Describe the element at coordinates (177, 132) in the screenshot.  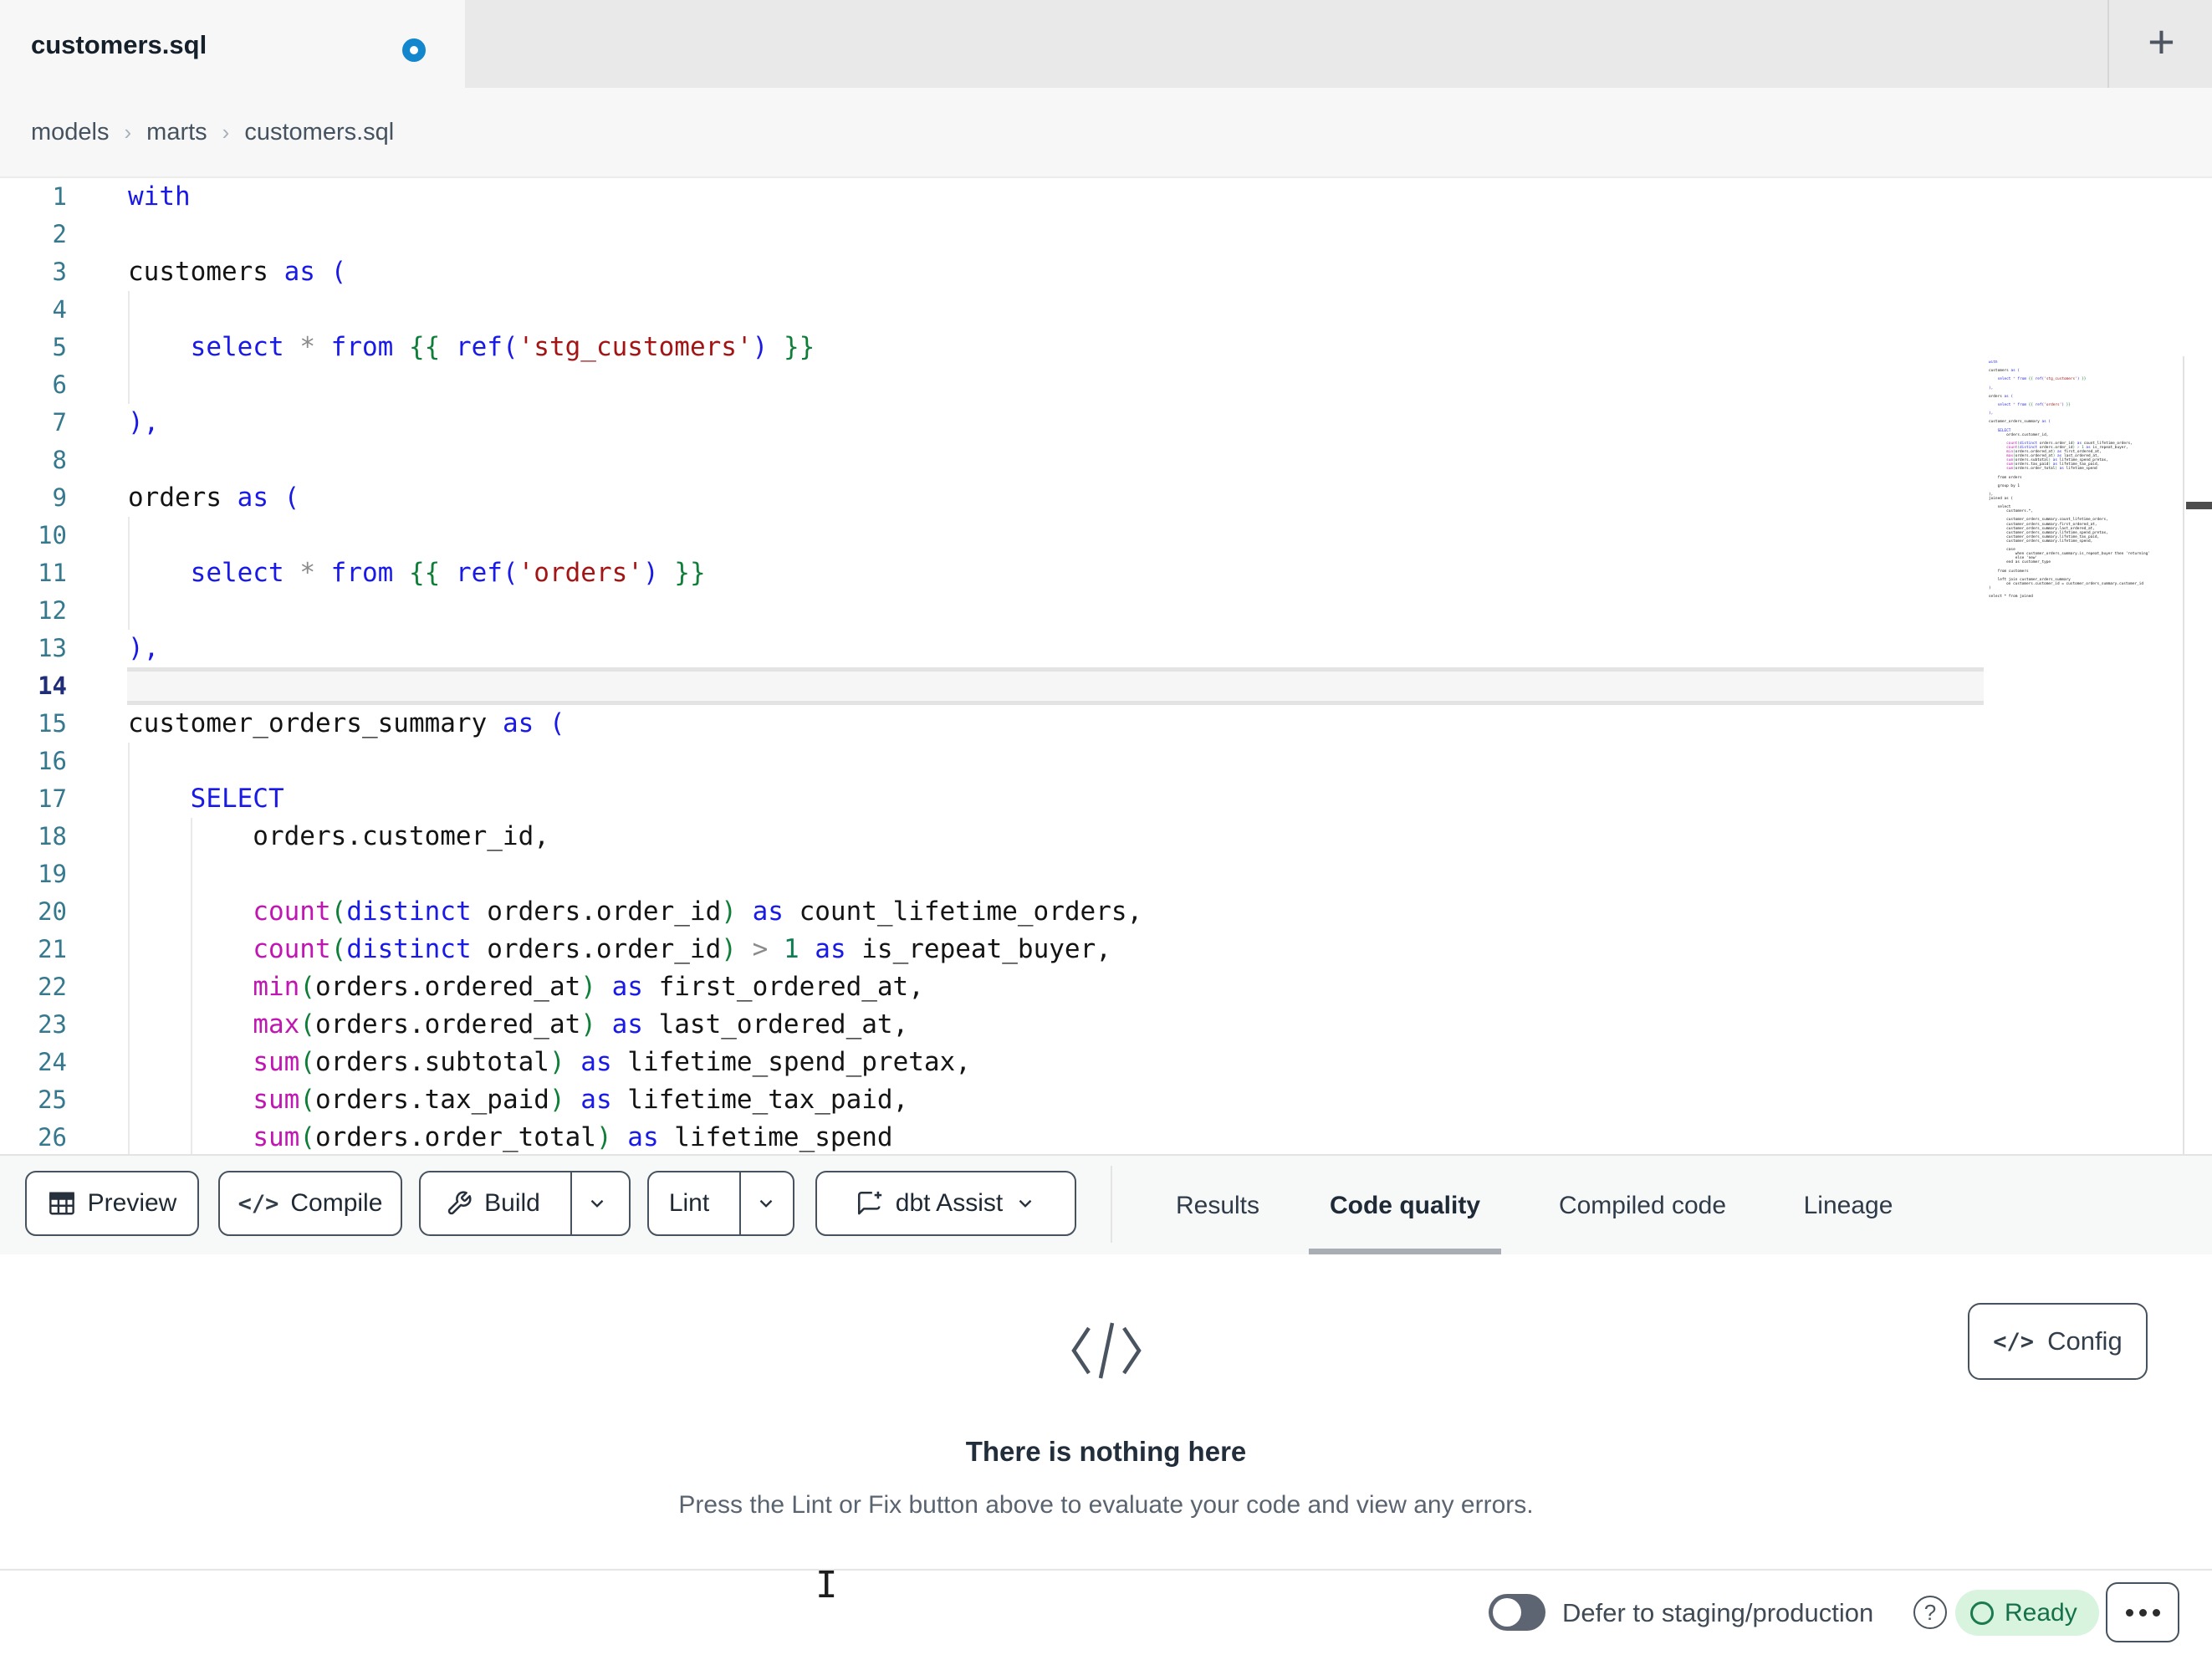
I see `breadcrumb-item-marts: marts` at that location.